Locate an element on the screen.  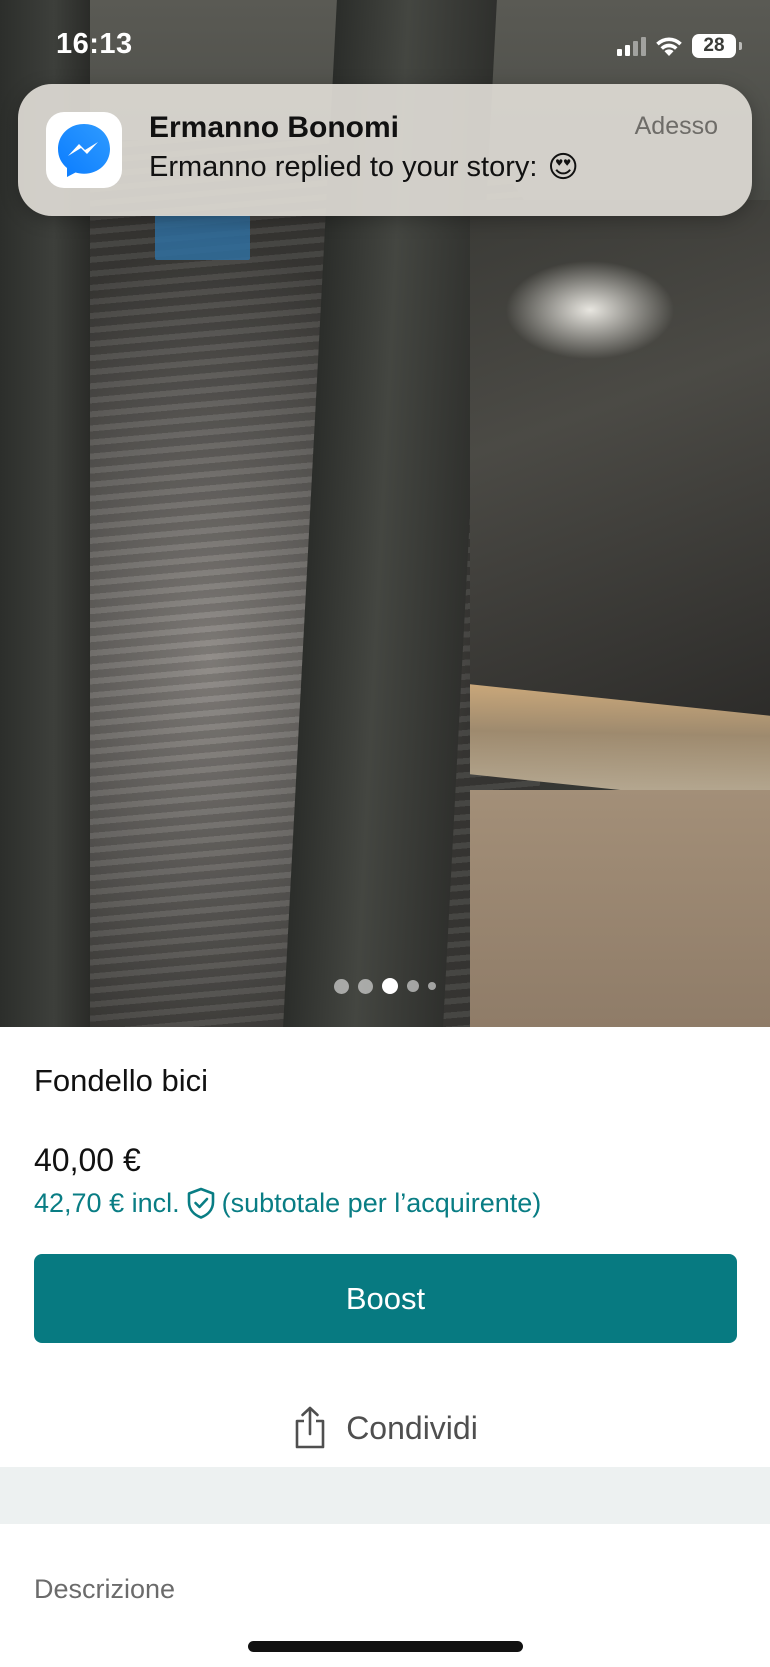
notification-message: Ermanno replied to your story: 😍 is located at coordinates (364, 167).